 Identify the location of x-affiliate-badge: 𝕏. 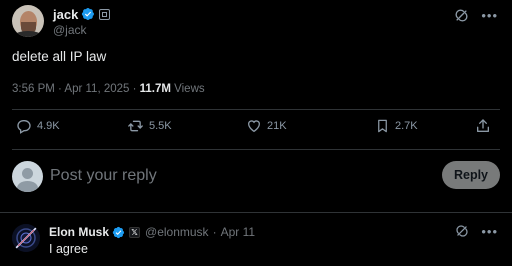
(135, 232).